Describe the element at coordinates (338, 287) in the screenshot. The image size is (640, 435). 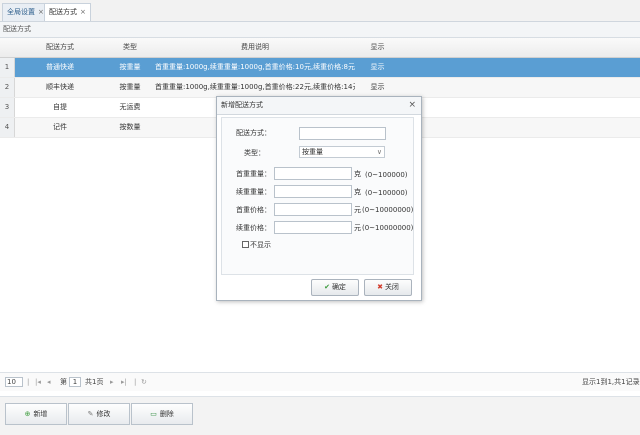
I see `ok-button-label: 确定` at that location.